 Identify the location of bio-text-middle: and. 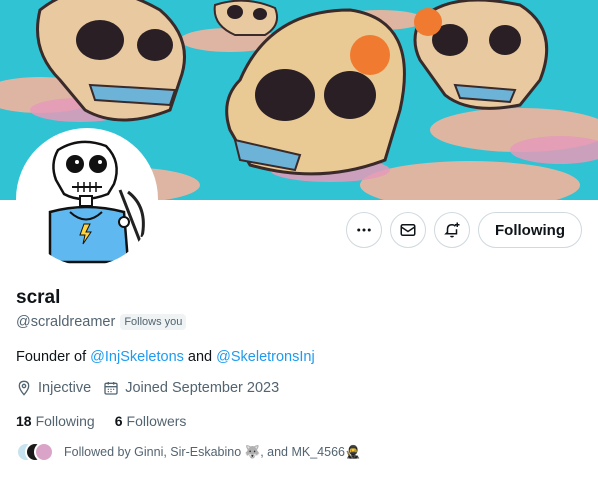
(200, 357).